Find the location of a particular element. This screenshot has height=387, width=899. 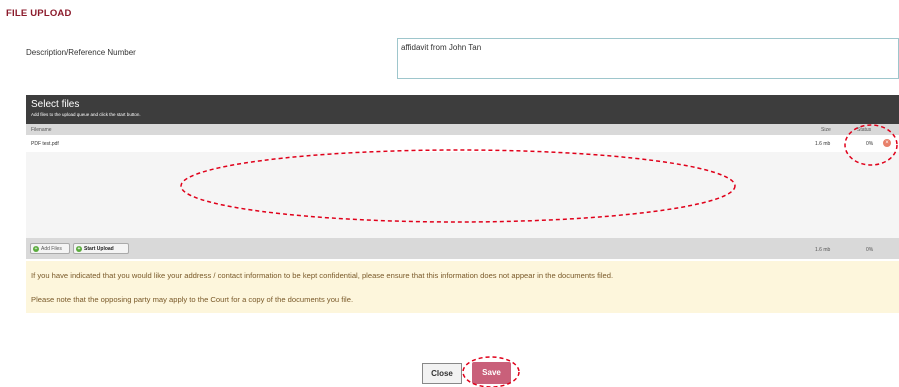

uploader-footer: + Add Files + Start Upload 1.6 mb 0% is located at coordinates (462, 248).